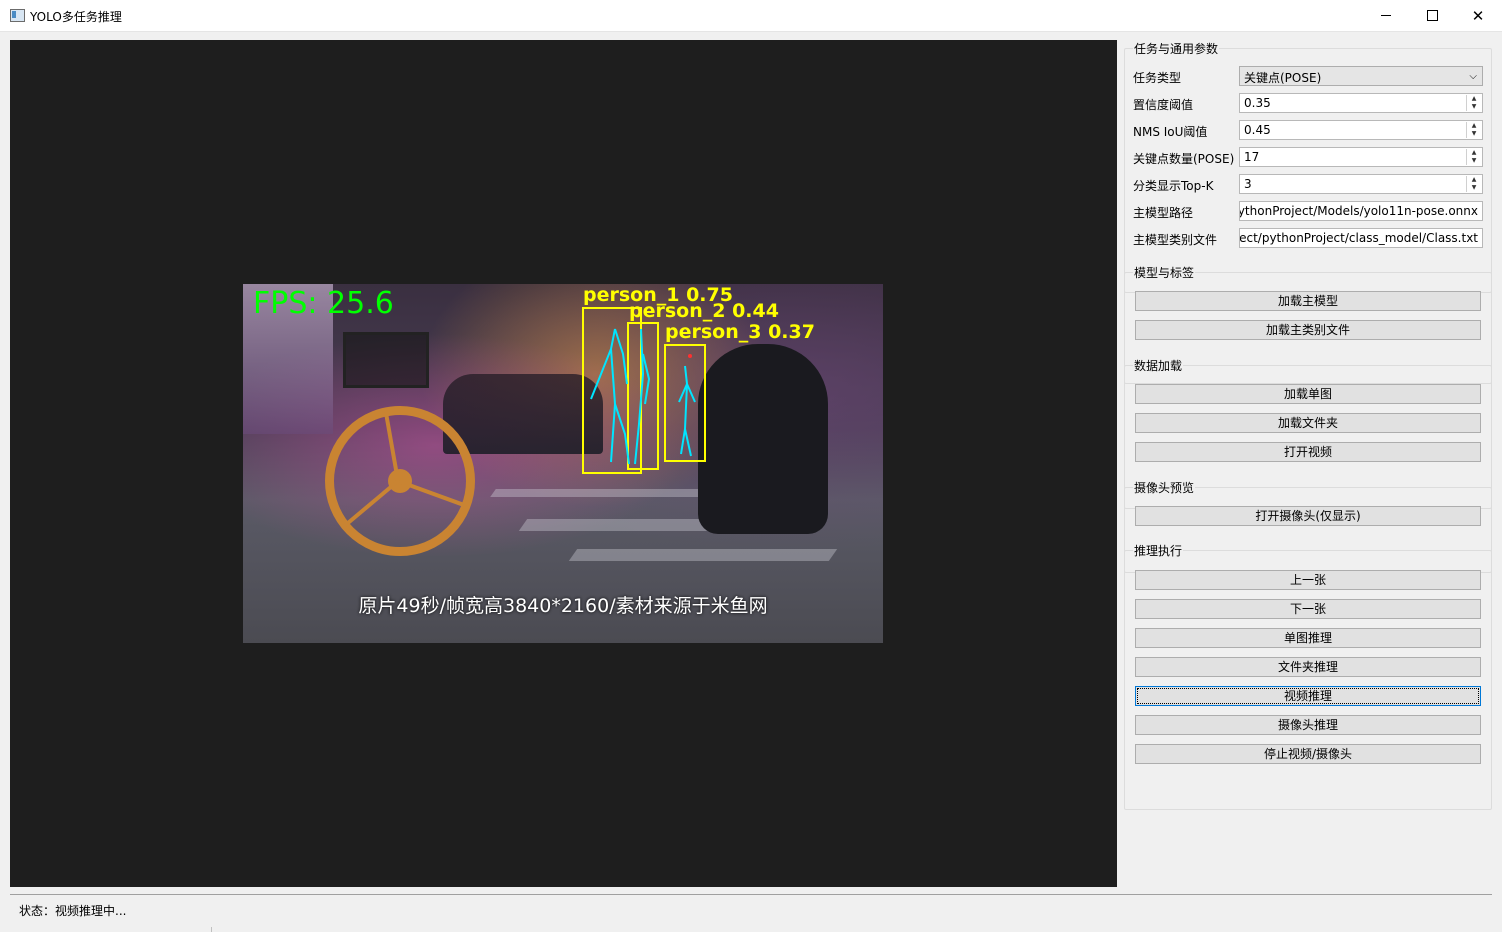  I want to click on close-button: ✕, so click(1478, 15).